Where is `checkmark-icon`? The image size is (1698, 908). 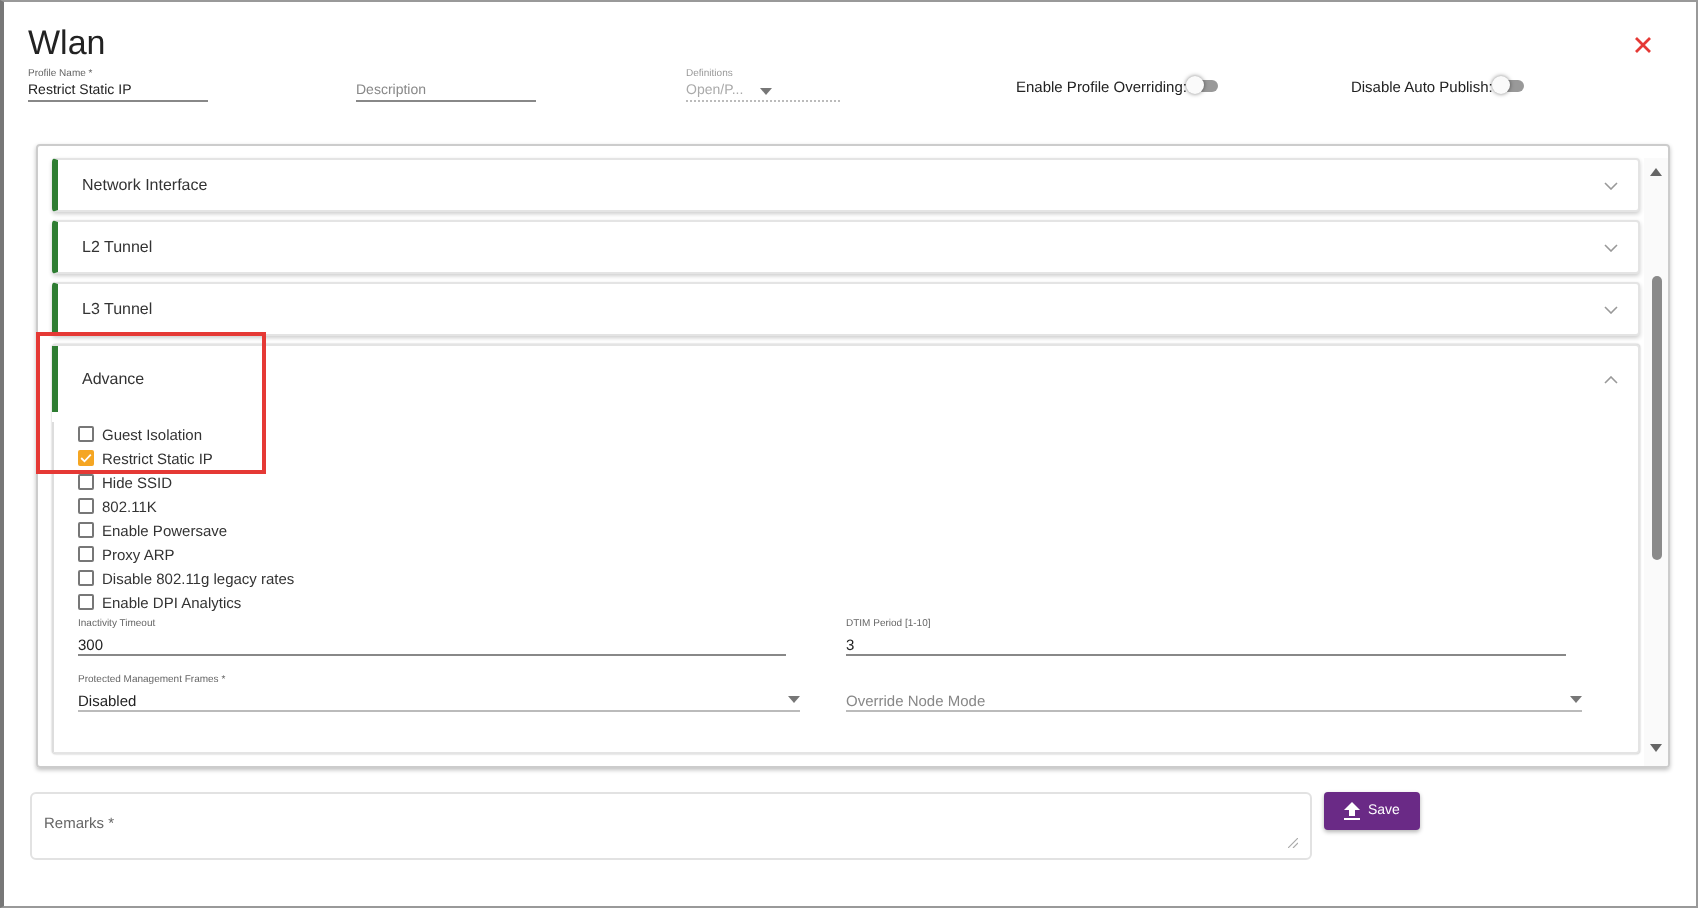 checkmark-icon is located at coordinates (86, 458).